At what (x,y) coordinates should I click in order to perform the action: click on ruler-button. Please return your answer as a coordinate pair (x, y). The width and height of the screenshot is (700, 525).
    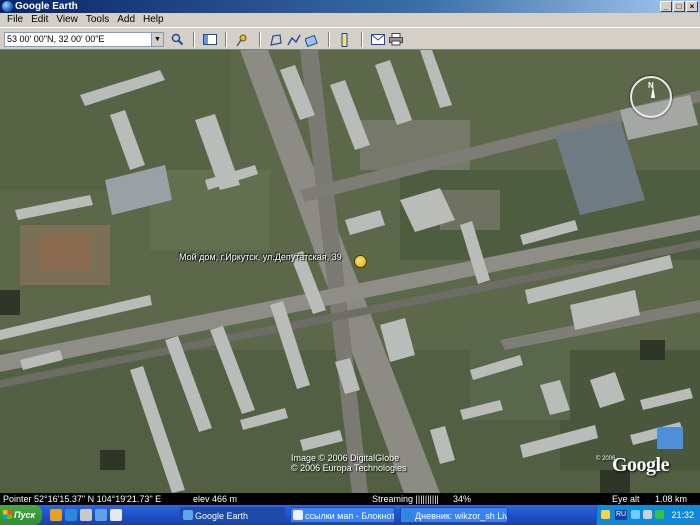
    Looking at the image, I should click on (345, 39).